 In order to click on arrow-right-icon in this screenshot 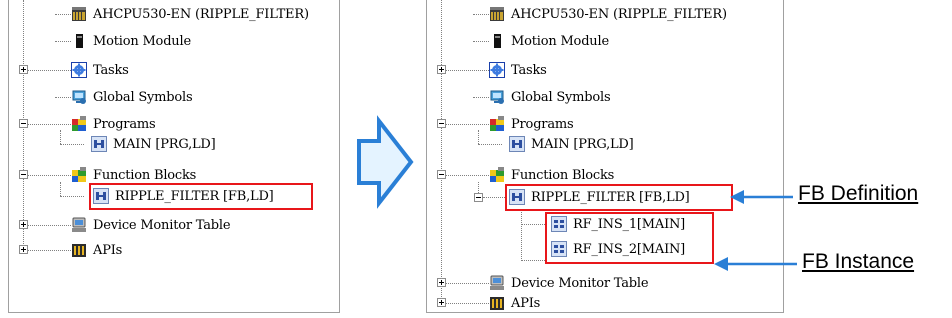, I will do `click(385, 162)`.